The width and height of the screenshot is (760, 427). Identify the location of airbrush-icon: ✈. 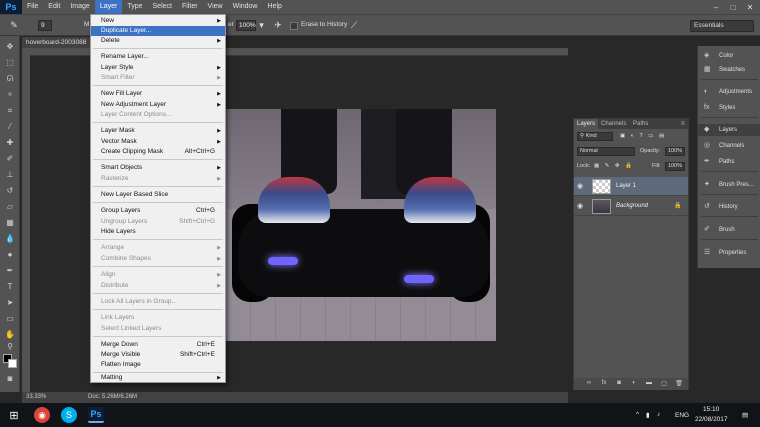
(278, 25).